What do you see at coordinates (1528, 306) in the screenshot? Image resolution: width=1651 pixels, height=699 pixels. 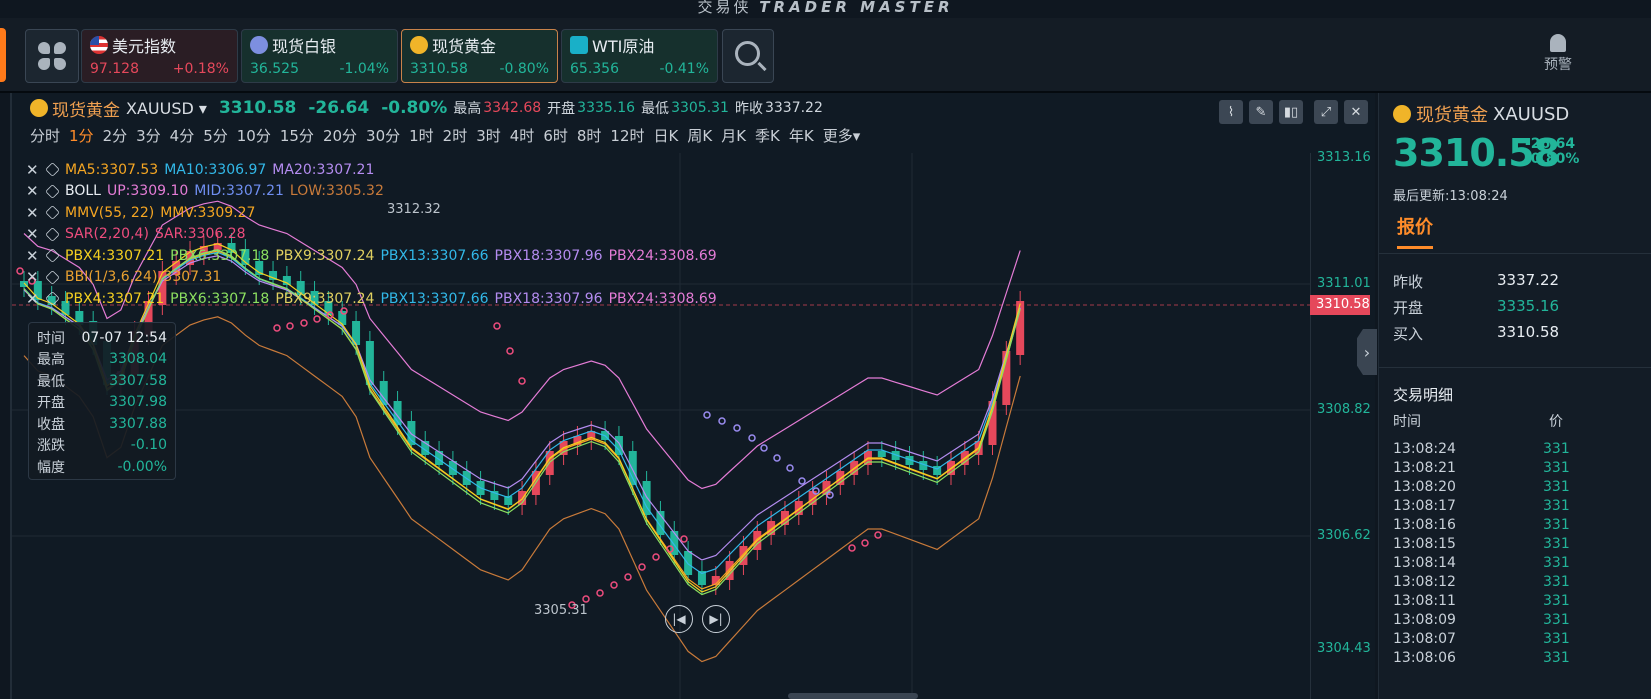 I see `quote-value: 3335.16` at bounding box center [1528, 306].